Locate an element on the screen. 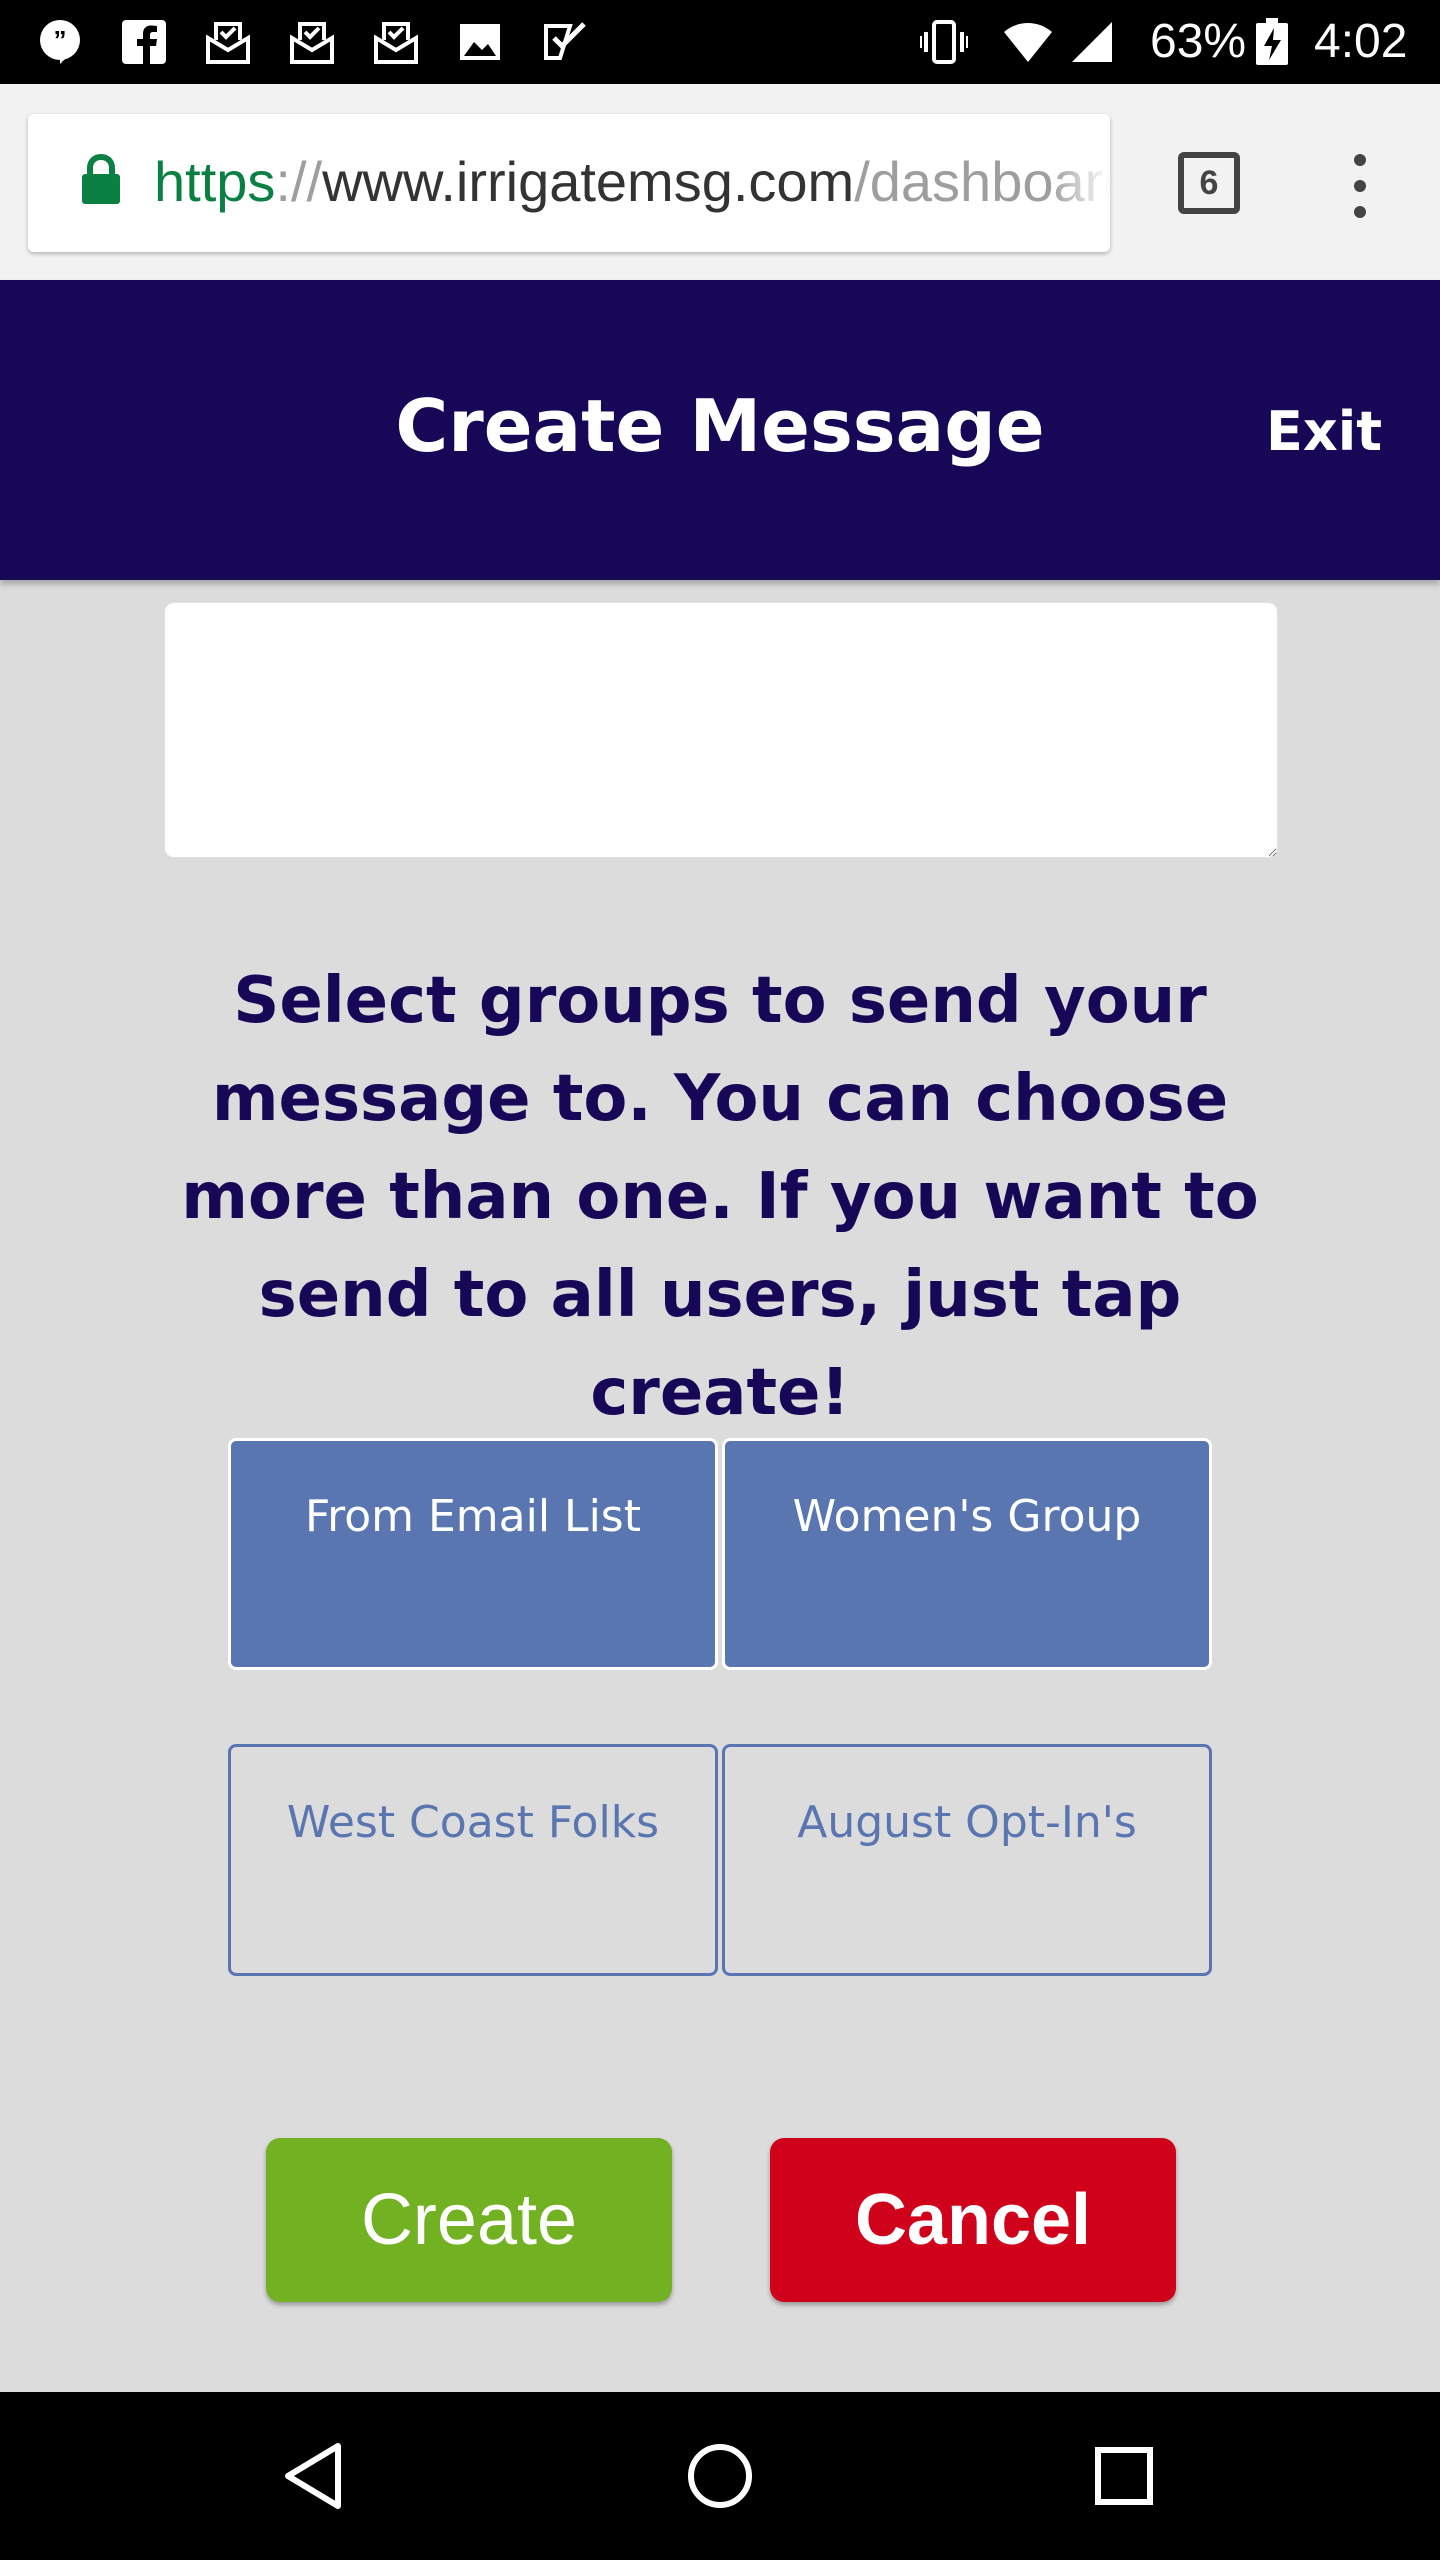 The height and width of the screenshot is (2560, 1440). app-header: Create Message Exit is located at coordinates (720, 430).